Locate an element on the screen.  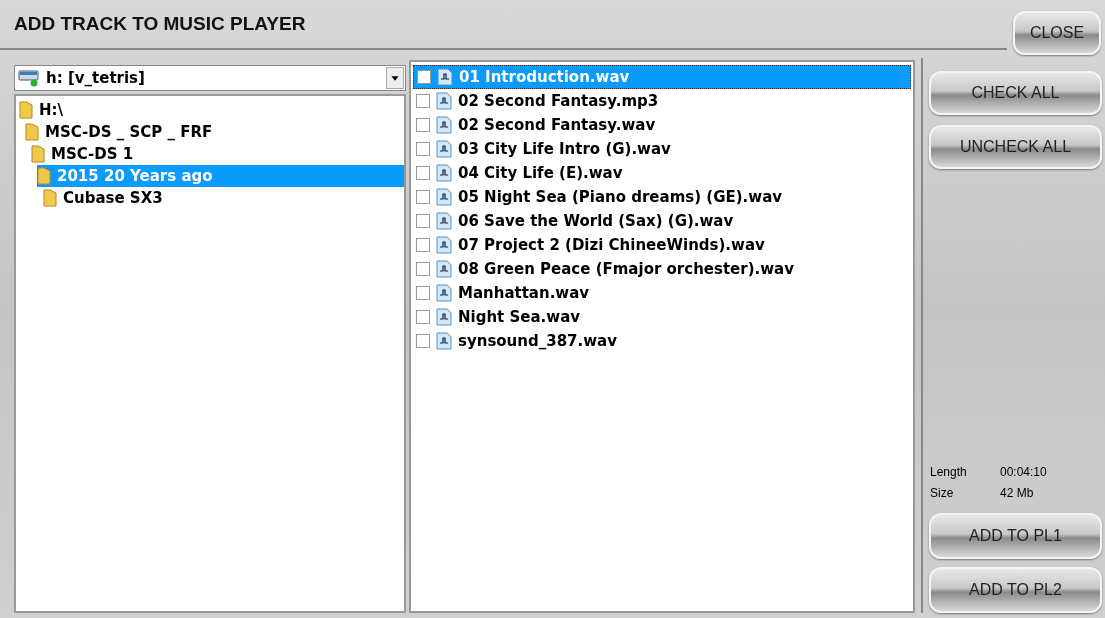
action-button: CLOSE is located at coordinates (1057, 33).